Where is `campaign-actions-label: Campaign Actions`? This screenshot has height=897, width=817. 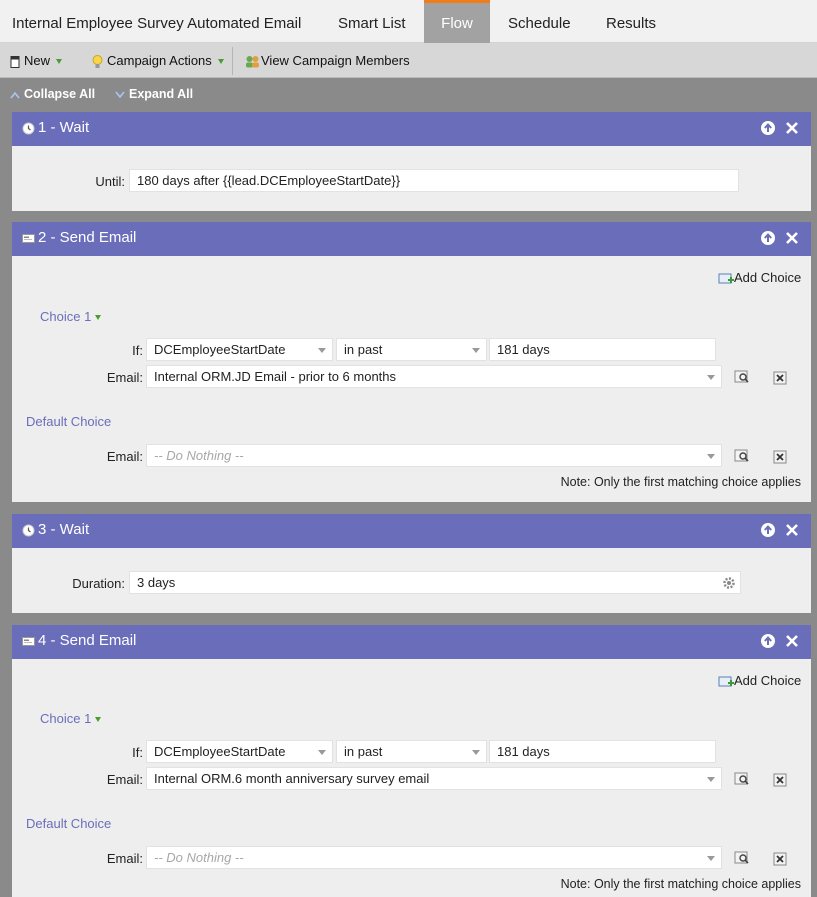 campaign-actions-label: Campaign Actions is located at coordinates (159, 60).